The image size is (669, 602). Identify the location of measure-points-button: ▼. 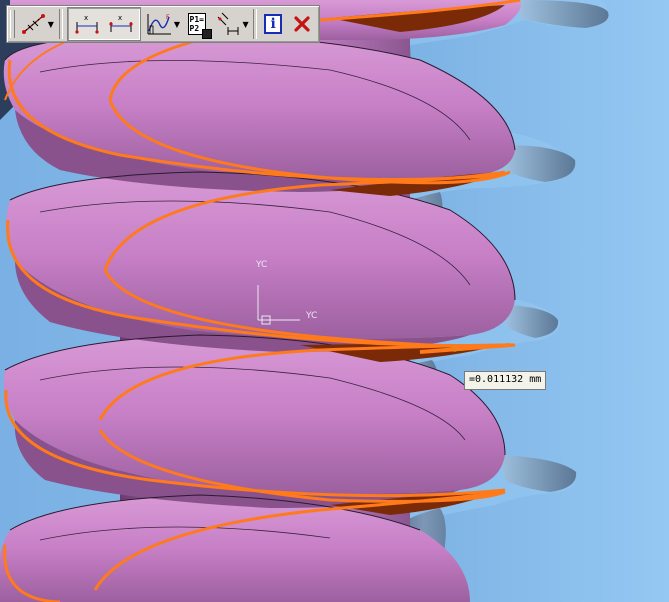
(37, 24).